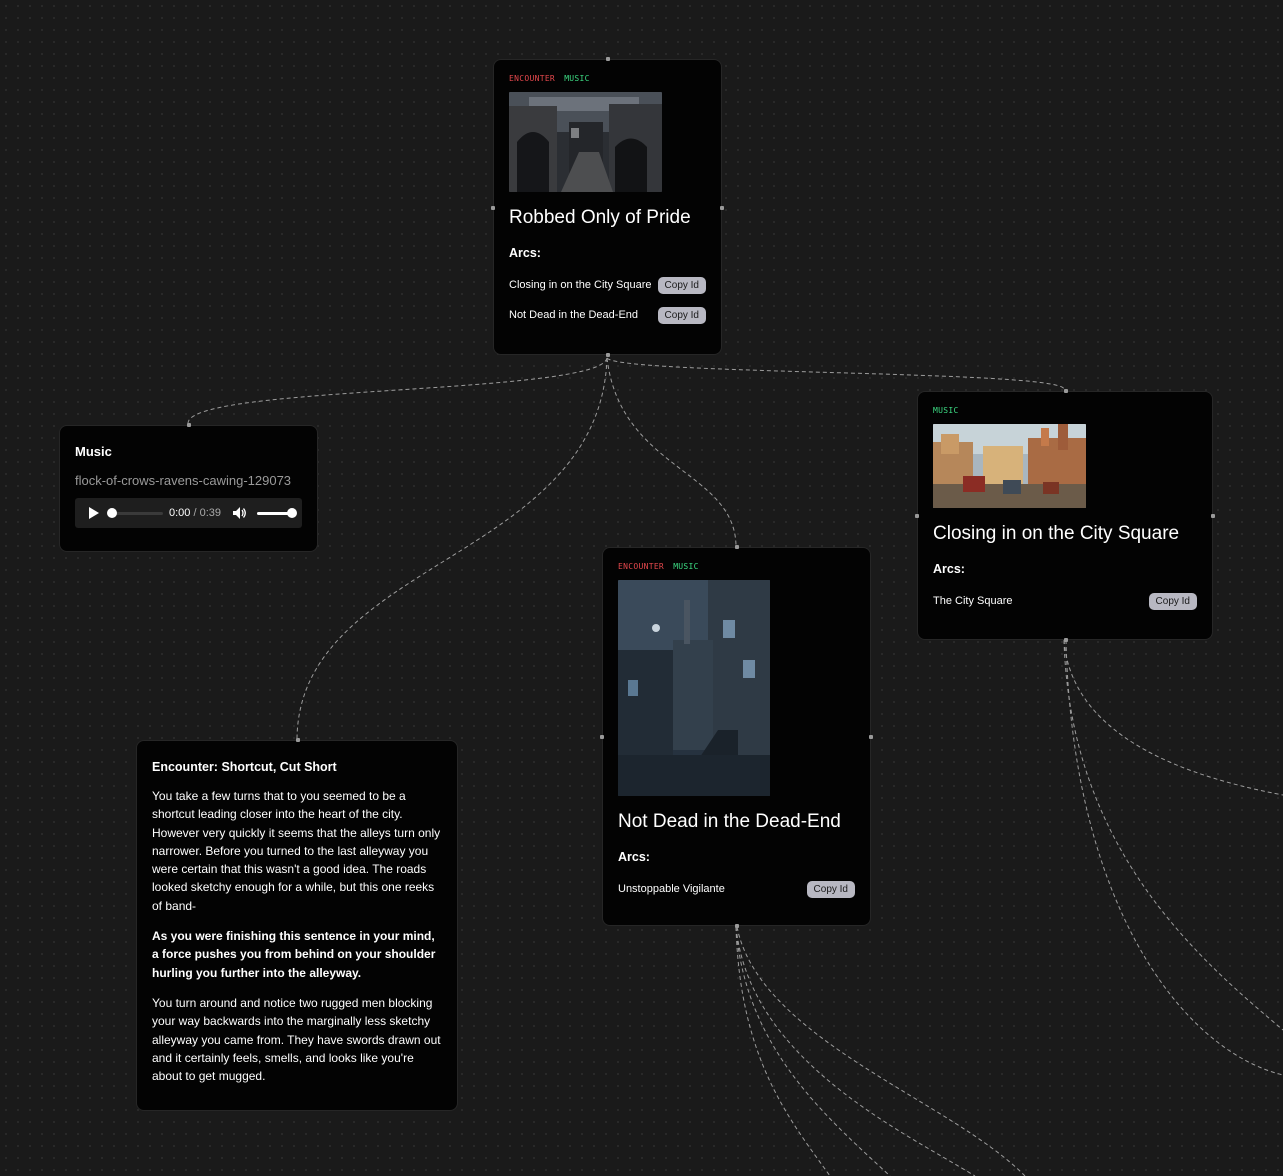 The height and width of the screenshot is (1176, 1283). What do you see at coordinates (1065, 601) in the screenshot?
I see `arc-row: The City Square Copy Id` at bounding box center [1065, 601].